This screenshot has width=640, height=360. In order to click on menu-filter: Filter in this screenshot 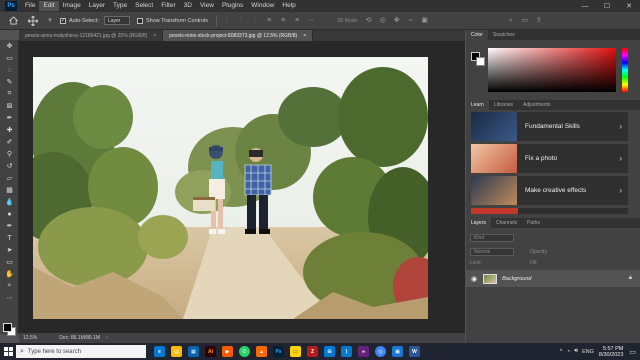, I will do `click(168, 6)`.